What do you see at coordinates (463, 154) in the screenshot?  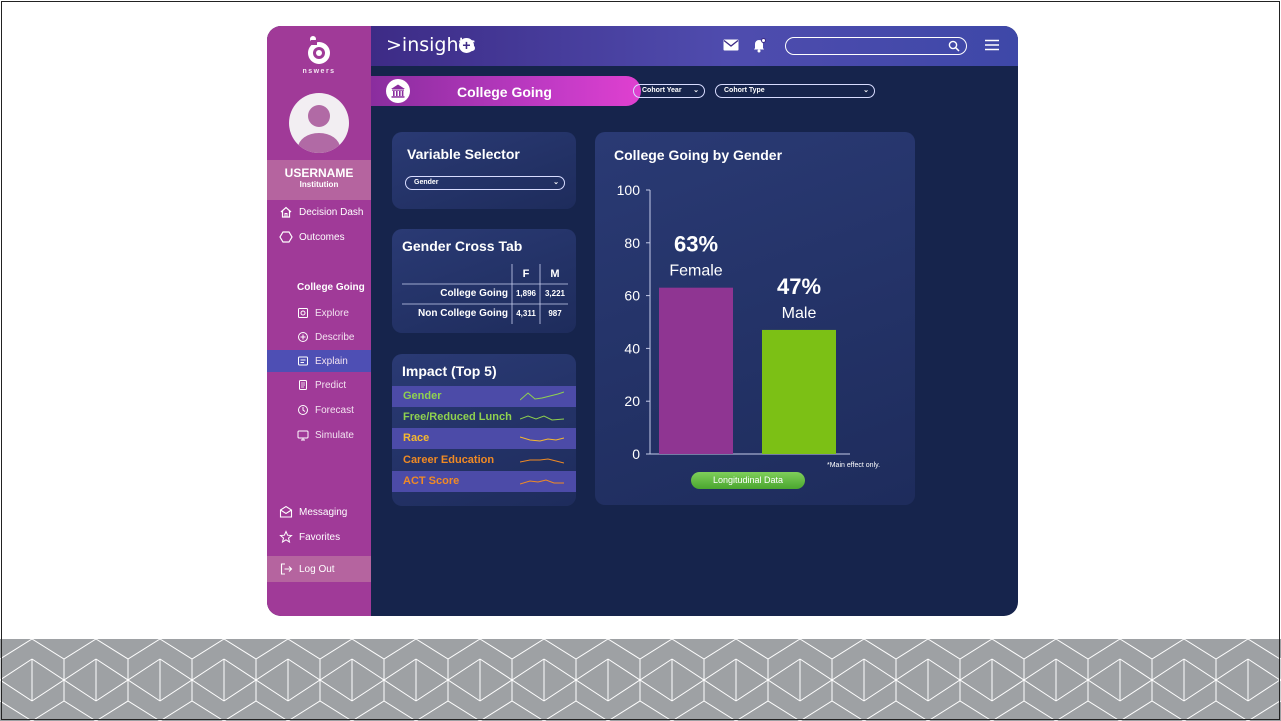 I see `panel-title: Variable Selector` at bounding box center [463, 154].